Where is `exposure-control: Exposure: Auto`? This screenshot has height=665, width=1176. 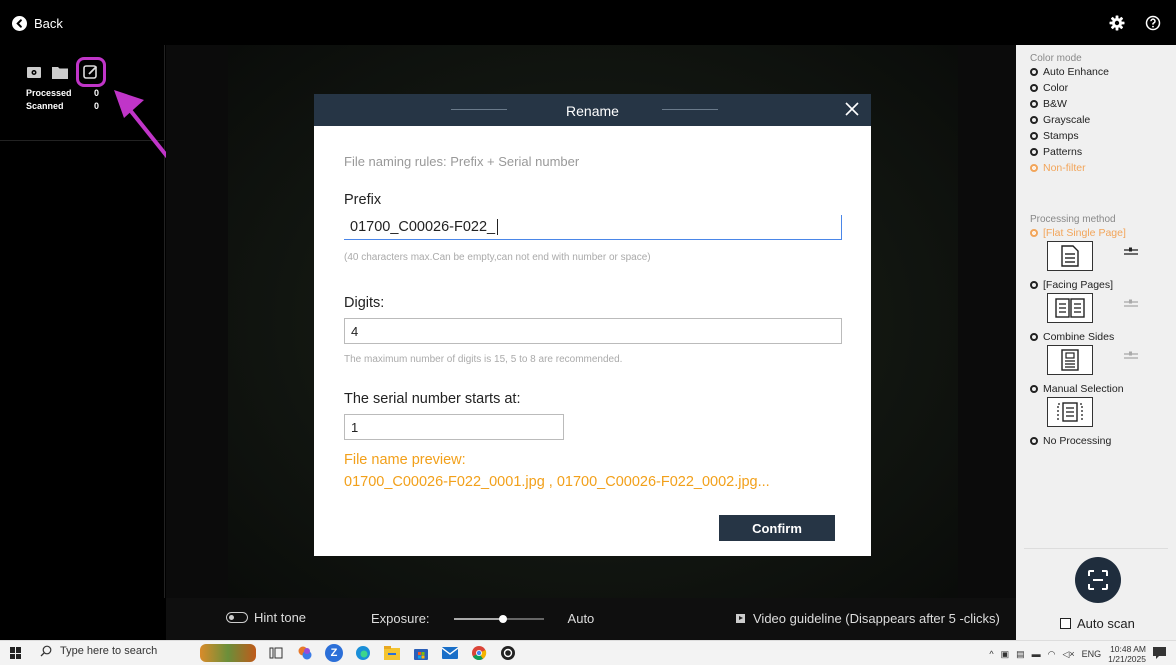 exposure-control: Exposure: Auto is located at coordinates (482, 618).